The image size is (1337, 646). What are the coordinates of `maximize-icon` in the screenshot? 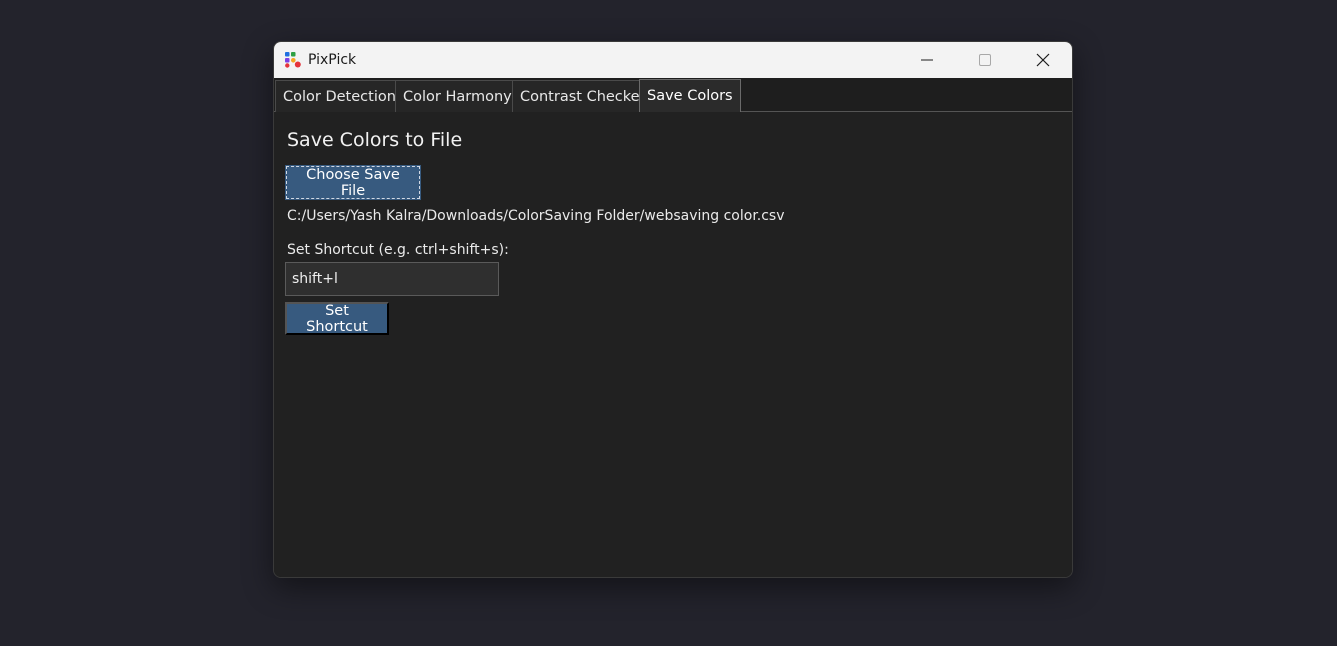 It's located at (985, 60).